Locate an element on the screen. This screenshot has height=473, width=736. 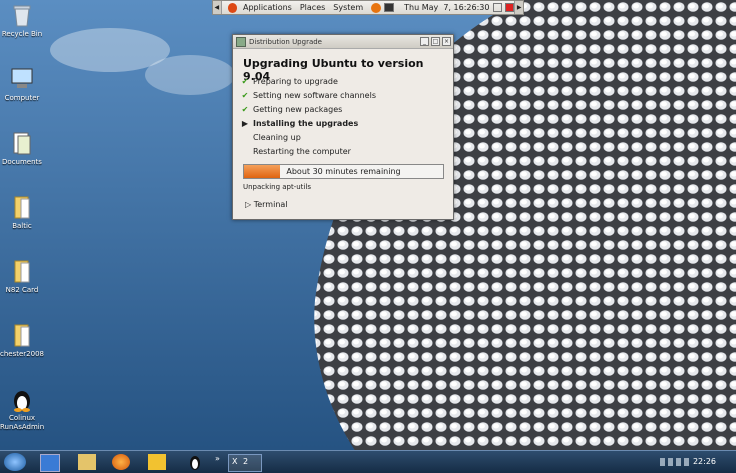
terminal-label: Terminal is located at coordinates (270, 204).